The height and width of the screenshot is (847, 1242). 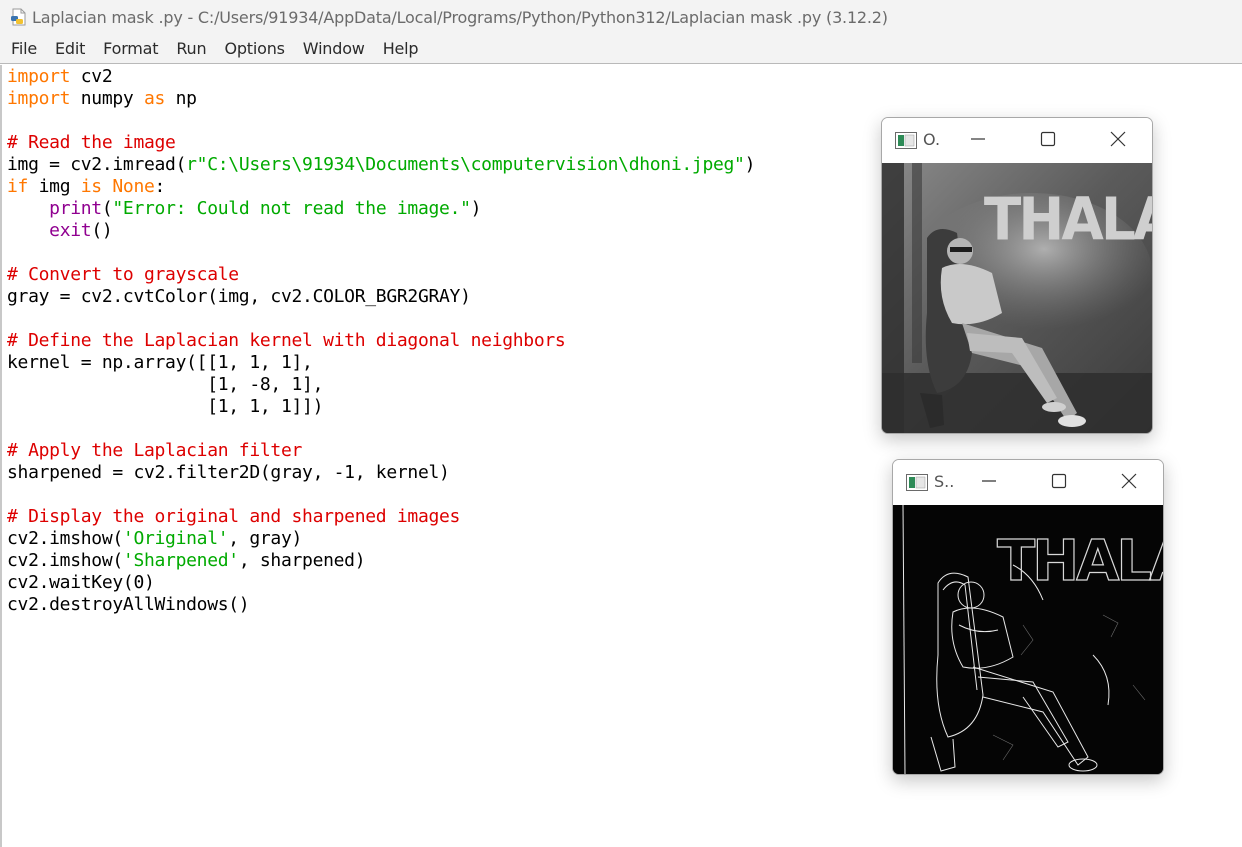 I want to click on code-line: cv2.waitKey(0), so click(x=381, y=583).